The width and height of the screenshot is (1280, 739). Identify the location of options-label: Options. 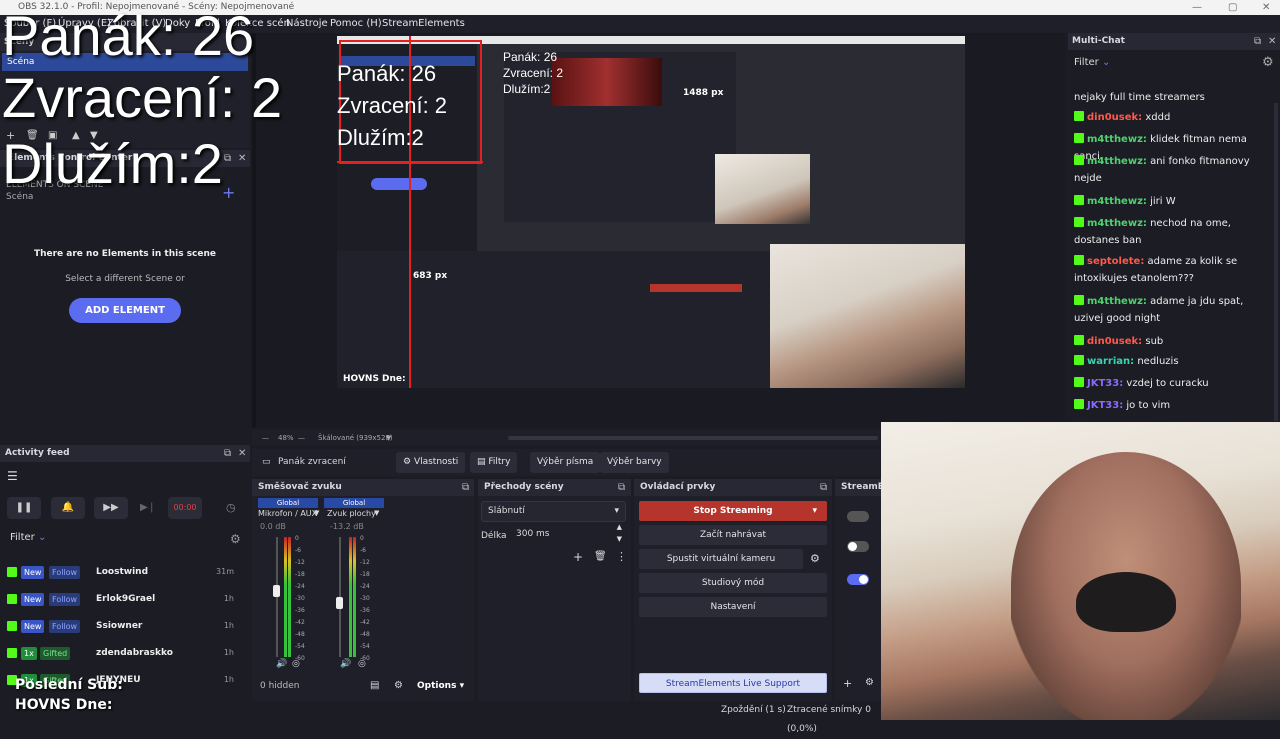
(437, 686).